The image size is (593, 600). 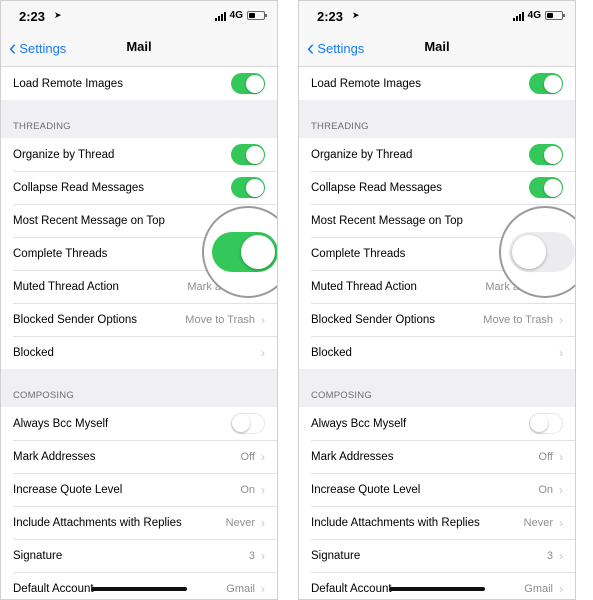 What do you see at coordinates (139, 50) in the screenshot?
I see `navigation-bar: ‹ Settings Mail` at bounding box center [139, 50].